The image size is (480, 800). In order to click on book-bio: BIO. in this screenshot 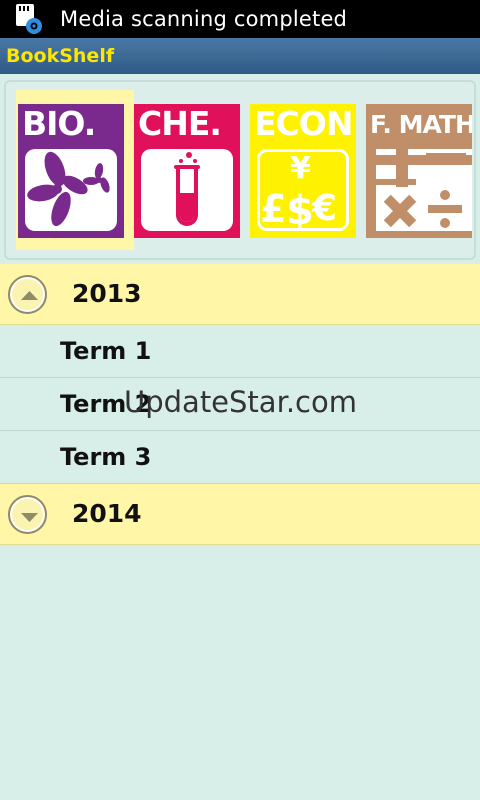, I will do `click(71, 171)`.